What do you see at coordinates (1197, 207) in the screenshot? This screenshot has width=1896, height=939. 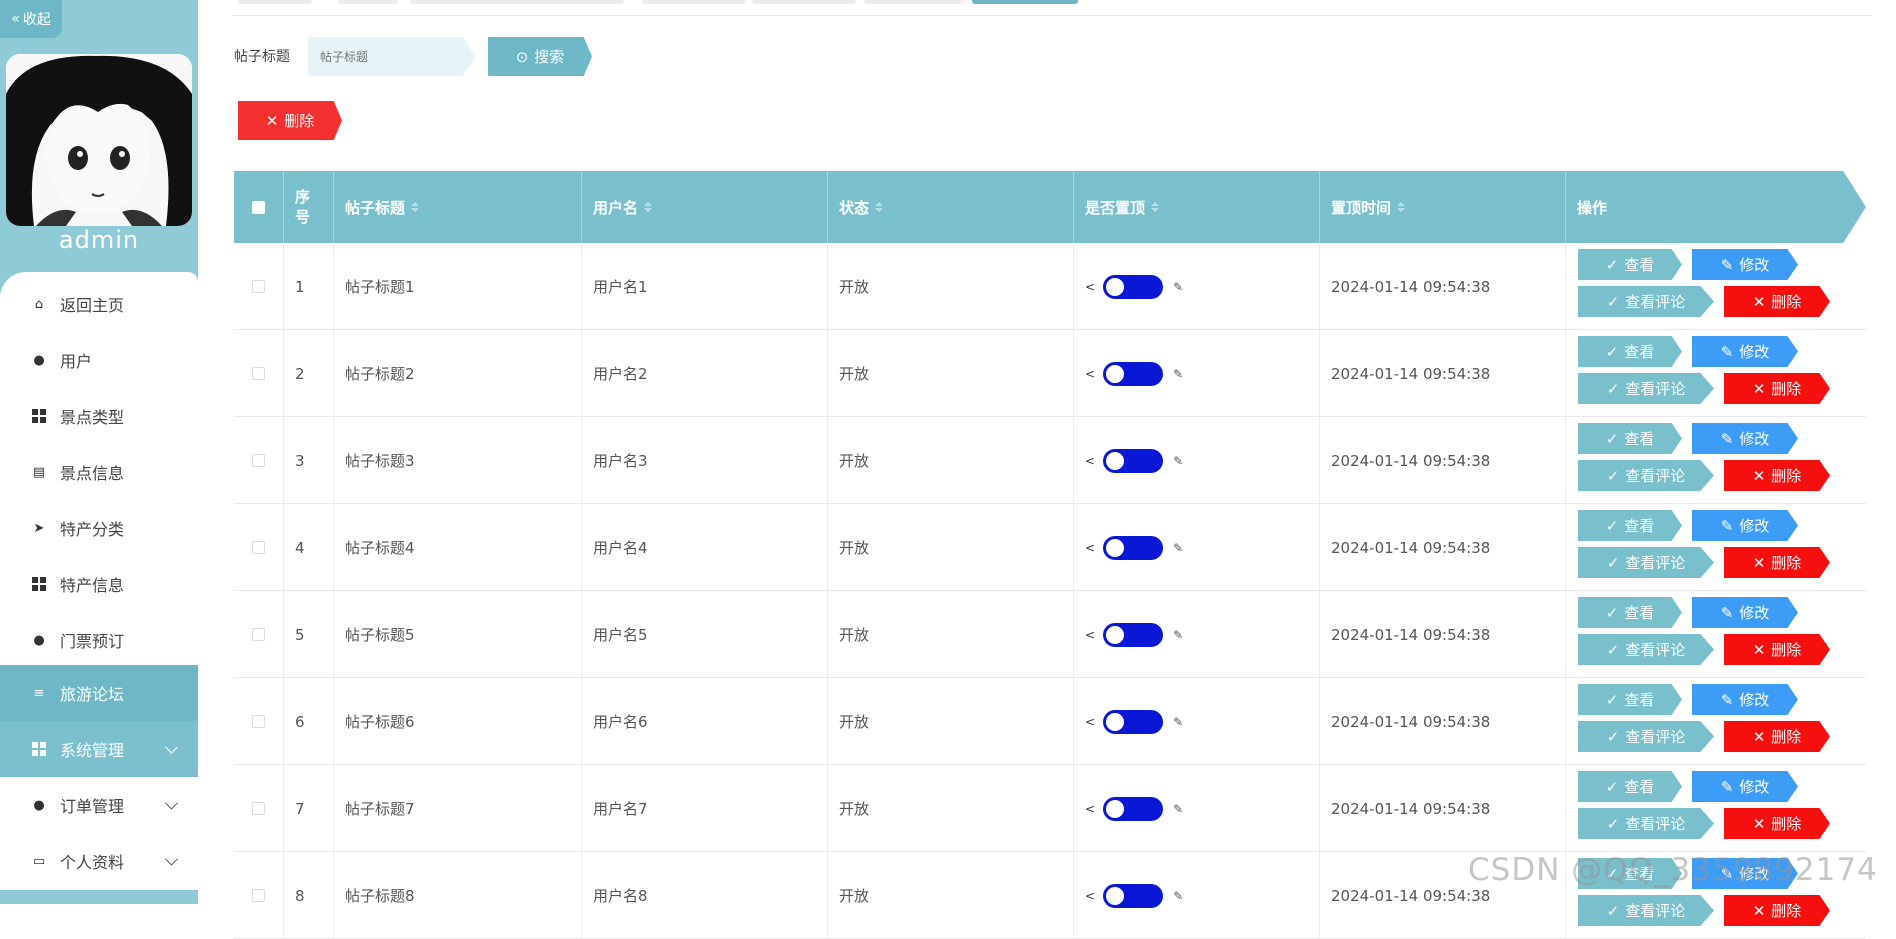 I see `column-header-pinned: 是否置顶` at bounding box center [1197, 207].